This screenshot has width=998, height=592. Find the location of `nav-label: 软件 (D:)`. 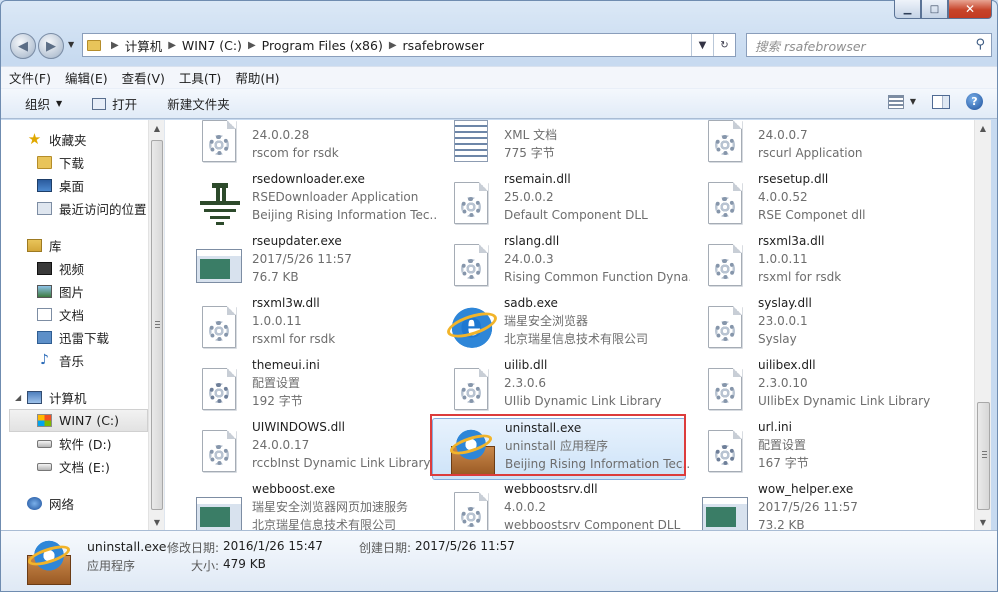

nav-label: 软件 (D:) is located at coordinates (85, 444).